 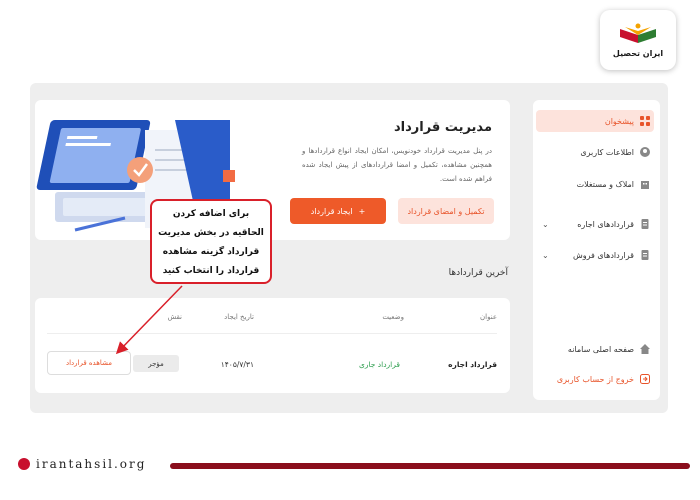 What do you see at coordinates (24, 464) in the screenshot?
I see `globe-icon` at bounding box center [24, 464].